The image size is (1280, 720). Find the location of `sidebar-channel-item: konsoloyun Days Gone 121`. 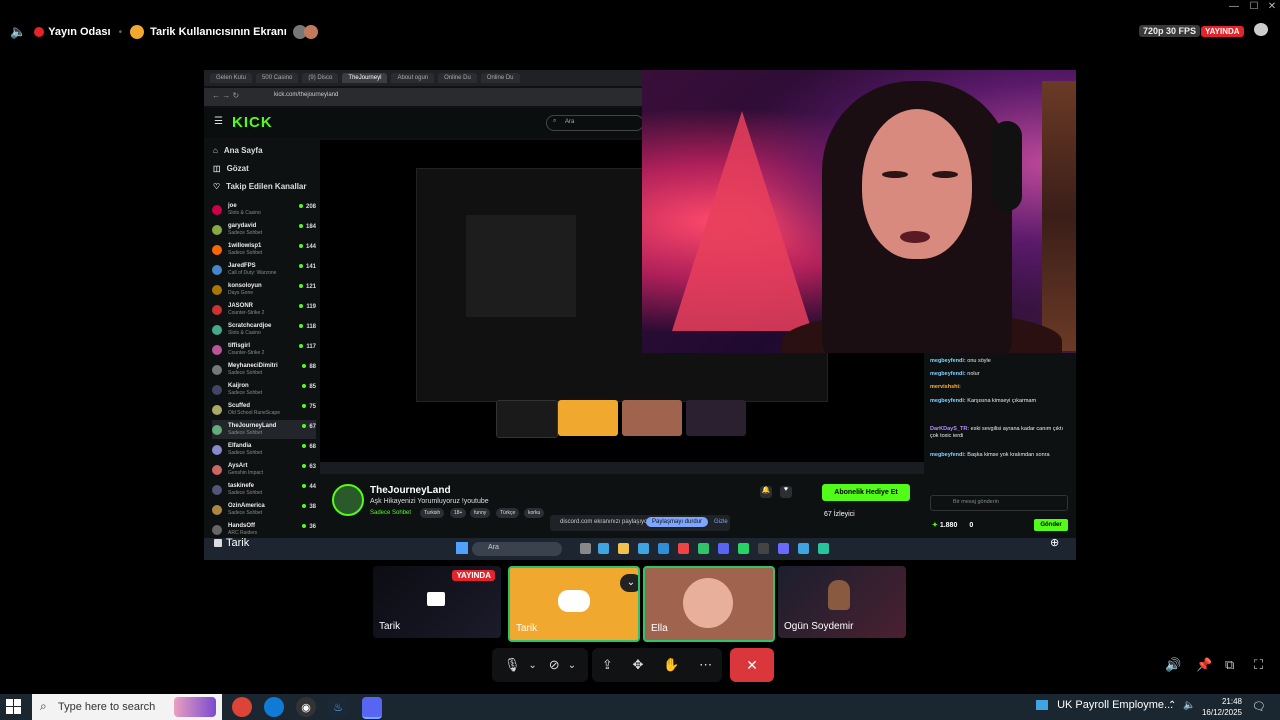

sidebar-channel-item: konsoloyun Days Gone 121 is located at coordinates (264, 289).